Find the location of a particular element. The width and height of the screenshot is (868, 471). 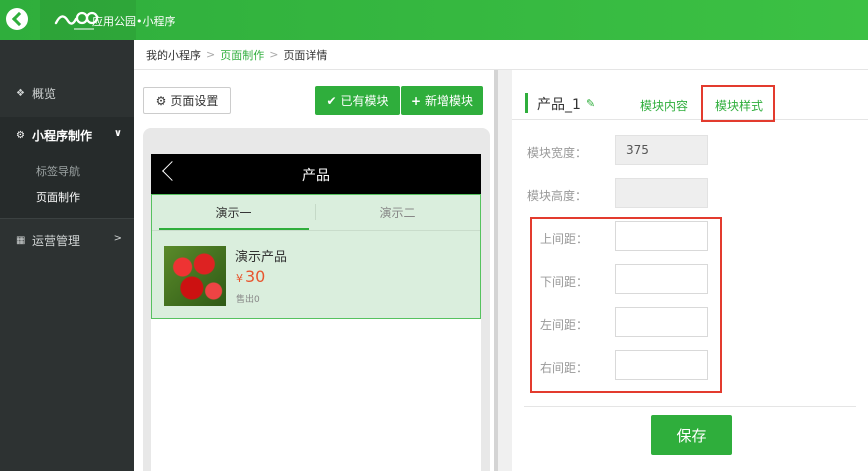

edit-icon: ✎ is located at coordinates (590, 103).